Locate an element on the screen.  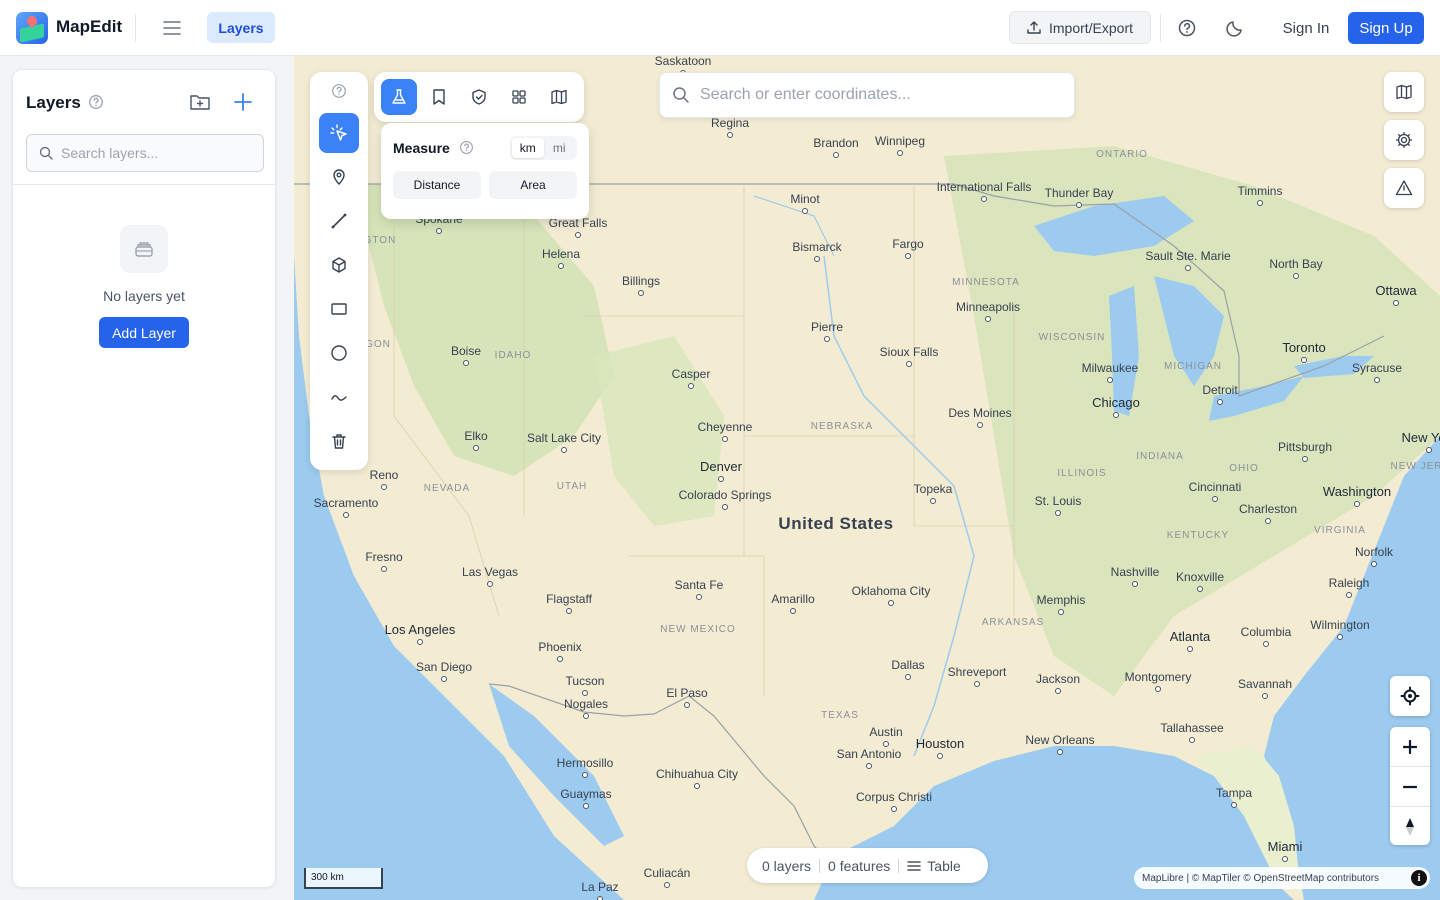
polygon-tool-button is located at coordinates (339, 265).